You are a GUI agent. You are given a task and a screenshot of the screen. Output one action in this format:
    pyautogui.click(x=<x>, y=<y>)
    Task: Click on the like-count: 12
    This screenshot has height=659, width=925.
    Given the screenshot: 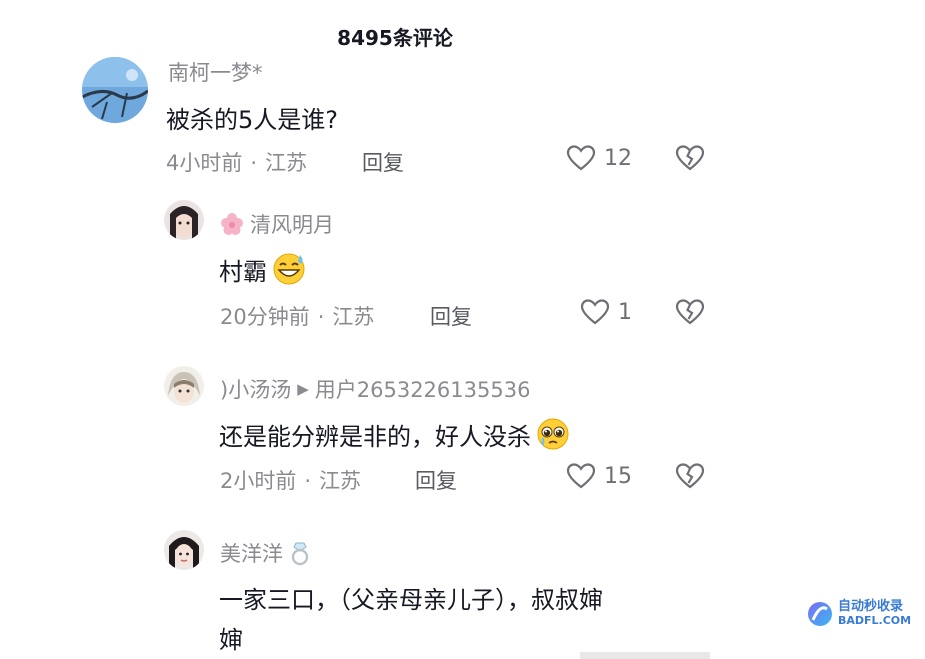 What is the action you would take?
    pyautogui.click(x=618, y=158)
    